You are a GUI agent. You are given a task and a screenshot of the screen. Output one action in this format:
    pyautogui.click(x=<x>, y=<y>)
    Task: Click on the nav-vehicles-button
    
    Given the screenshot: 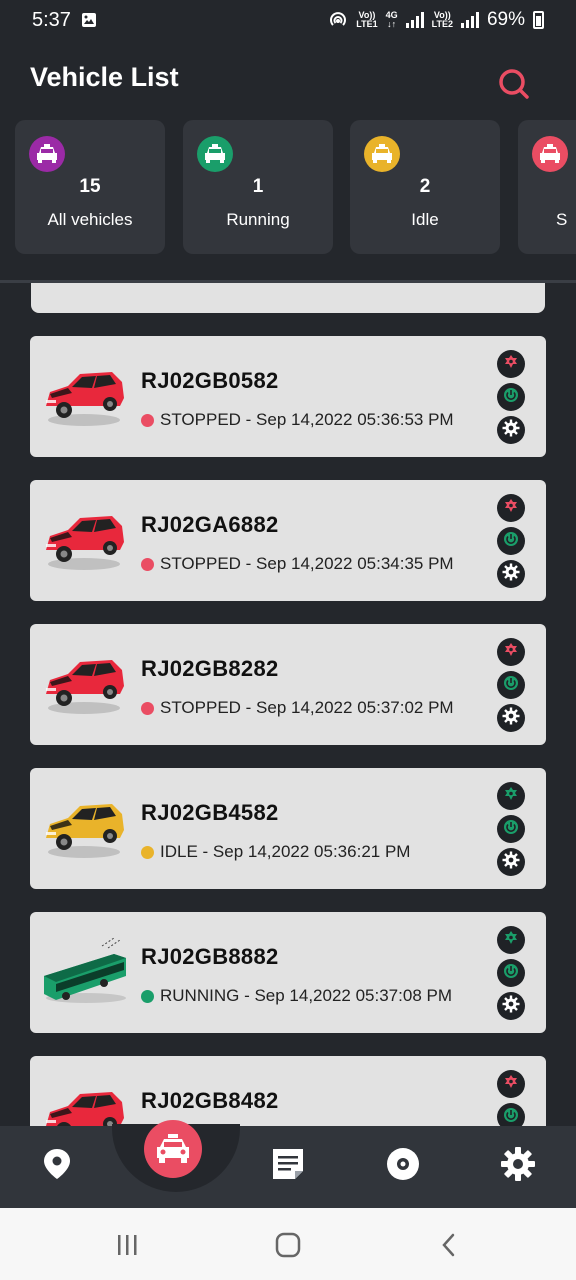 What is the action you would take?
    pyautogui.click(x=173, y=1149)
    